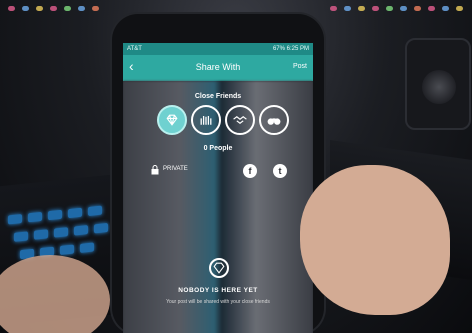 The image size is (472, 333). Describe the element at coordinates (300, 66) in the screenshot. I see `post-button: Post` at that location.